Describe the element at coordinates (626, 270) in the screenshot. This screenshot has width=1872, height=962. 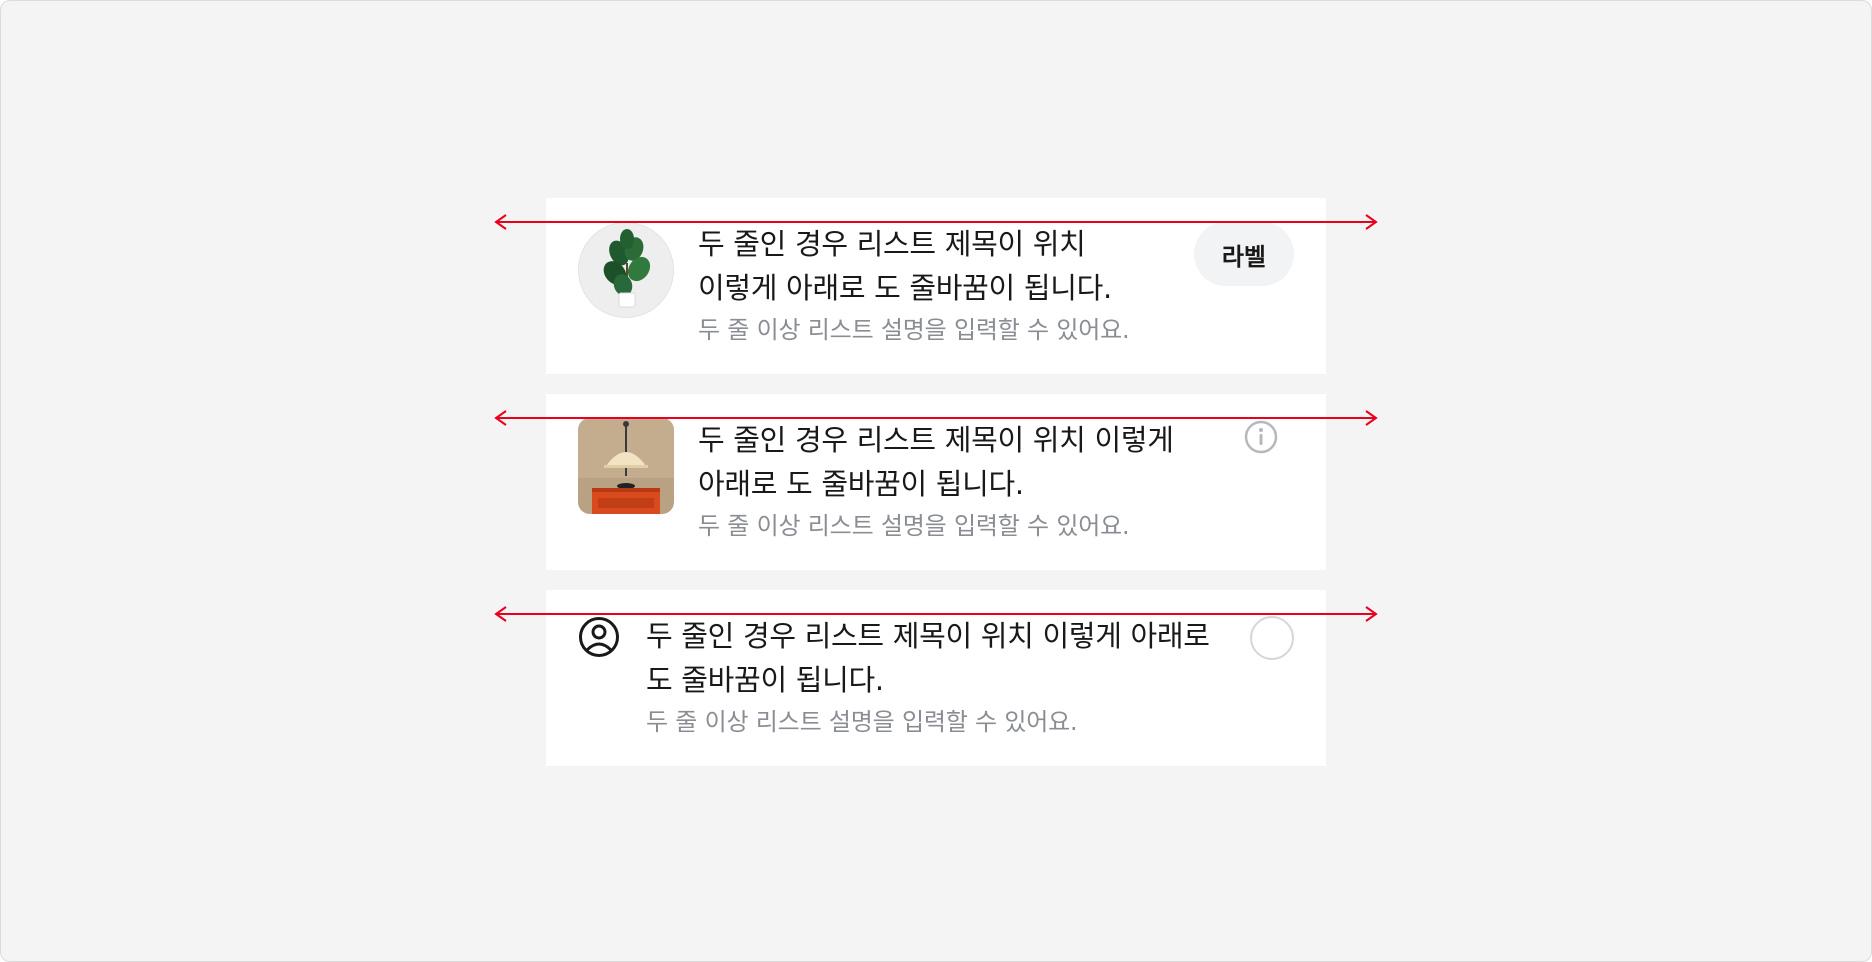
I see `plant-thumbnail` at that location.